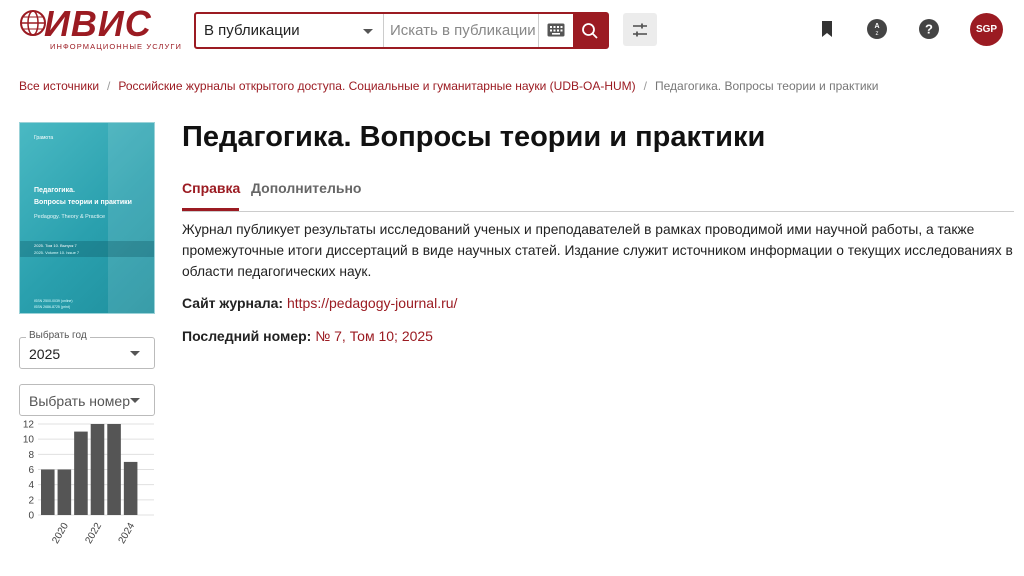  I want to click on search-button, so click(590, 30).